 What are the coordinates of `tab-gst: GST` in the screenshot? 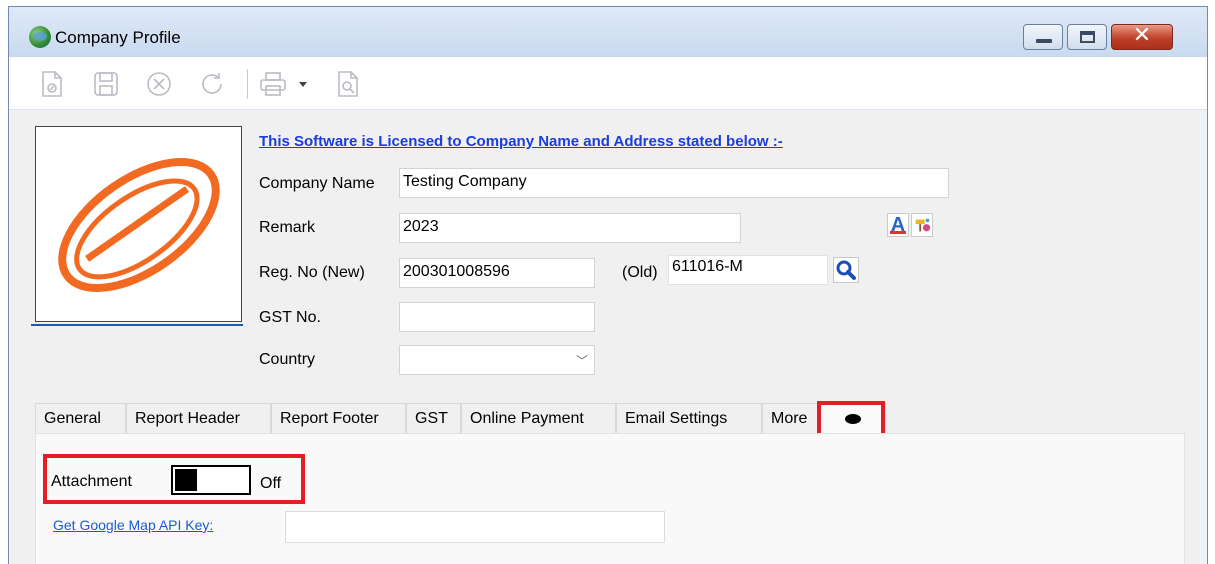 It's located at (433, 418).